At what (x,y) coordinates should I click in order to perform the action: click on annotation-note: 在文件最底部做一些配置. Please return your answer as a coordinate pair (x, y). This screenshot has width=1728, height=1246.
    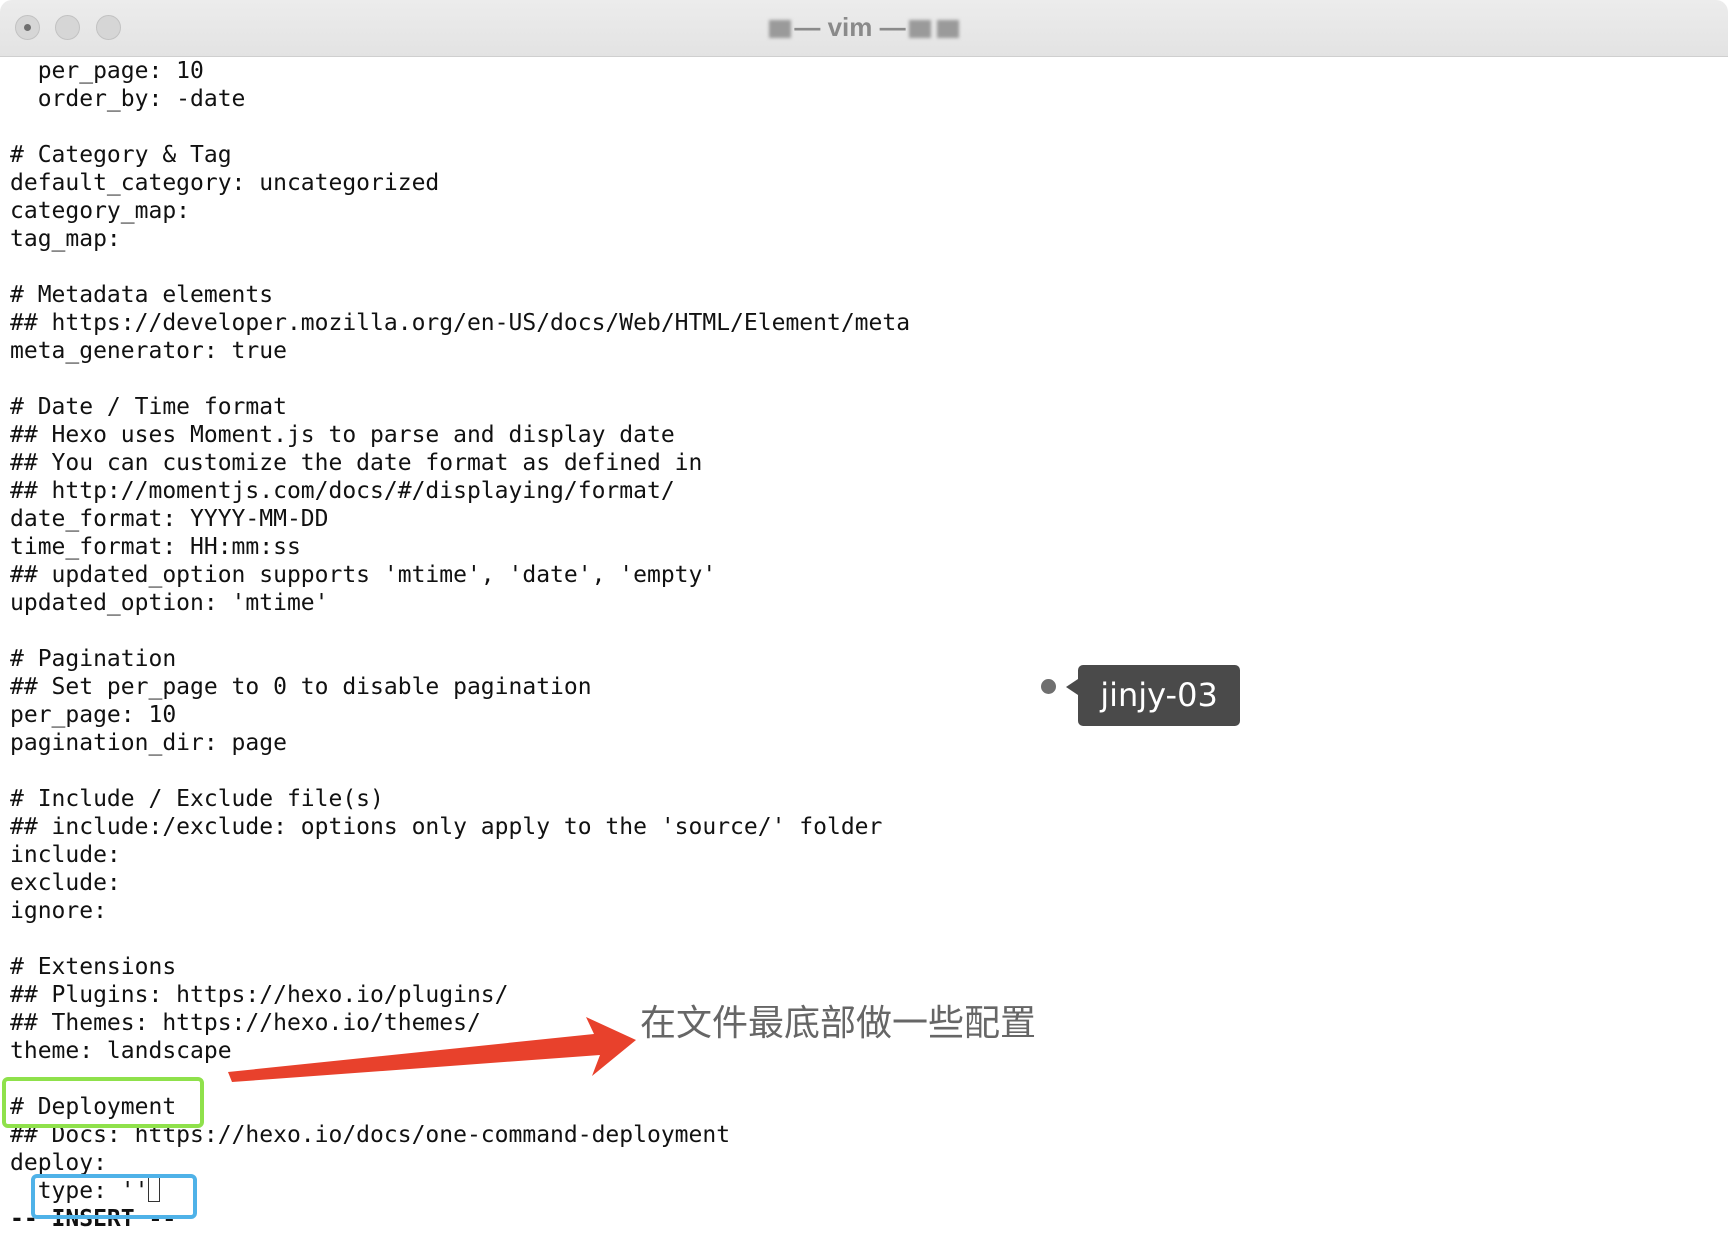
    Looking at the image, I should click on (838, 1023).